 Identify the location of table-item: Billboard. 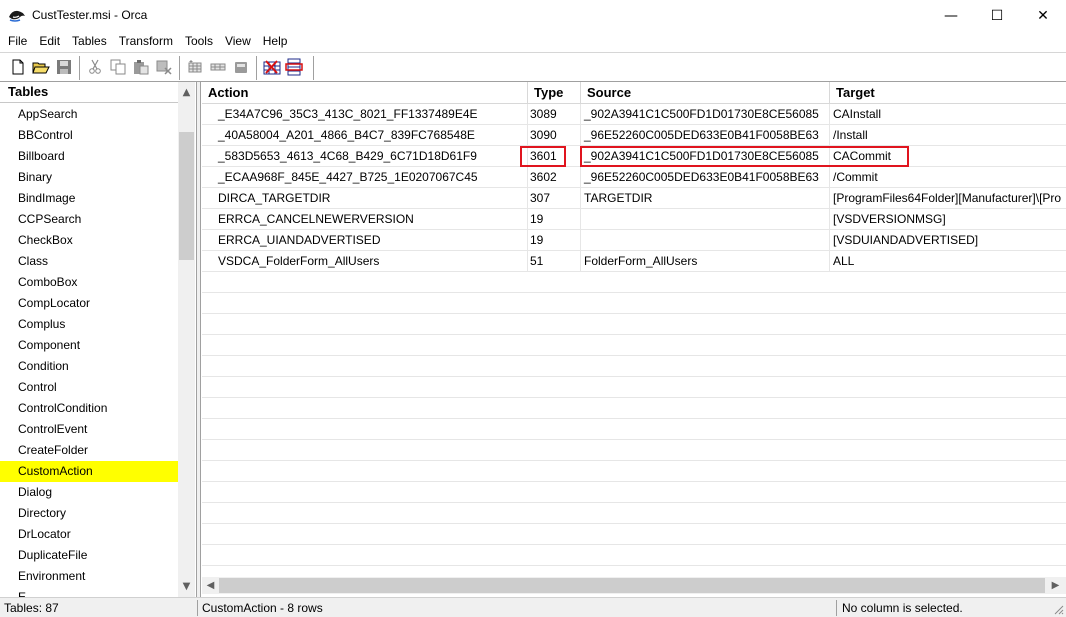
(89, 156).